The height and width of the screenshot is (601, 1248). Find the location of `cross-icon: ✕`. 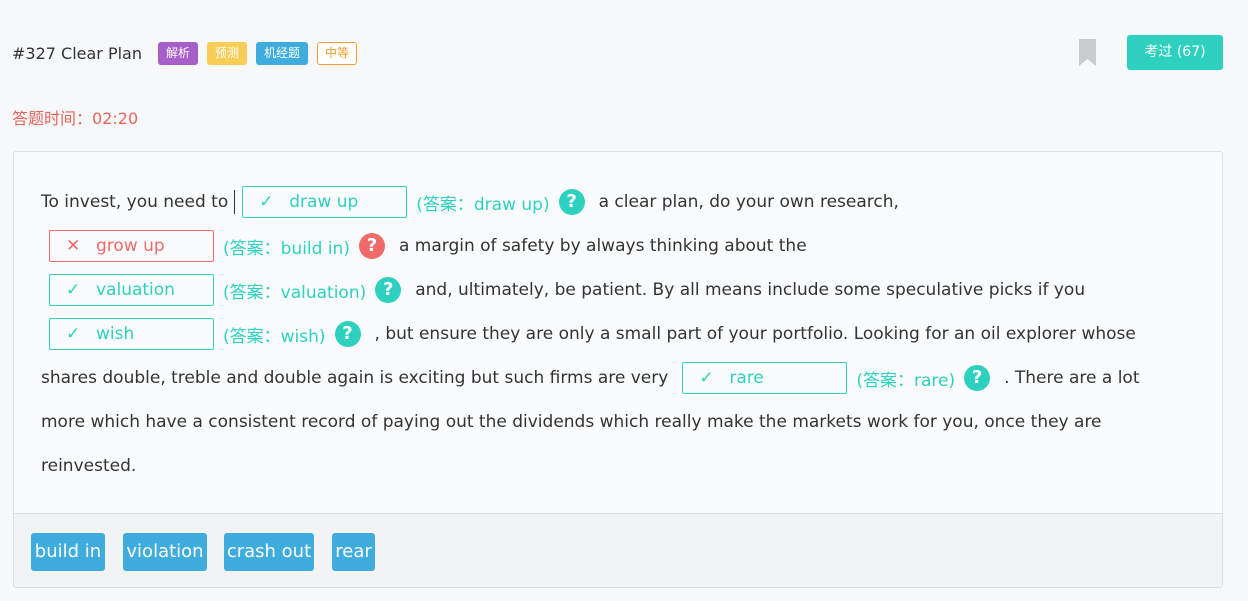

cross-icon: ✕ is located at coordinates (73, 246).